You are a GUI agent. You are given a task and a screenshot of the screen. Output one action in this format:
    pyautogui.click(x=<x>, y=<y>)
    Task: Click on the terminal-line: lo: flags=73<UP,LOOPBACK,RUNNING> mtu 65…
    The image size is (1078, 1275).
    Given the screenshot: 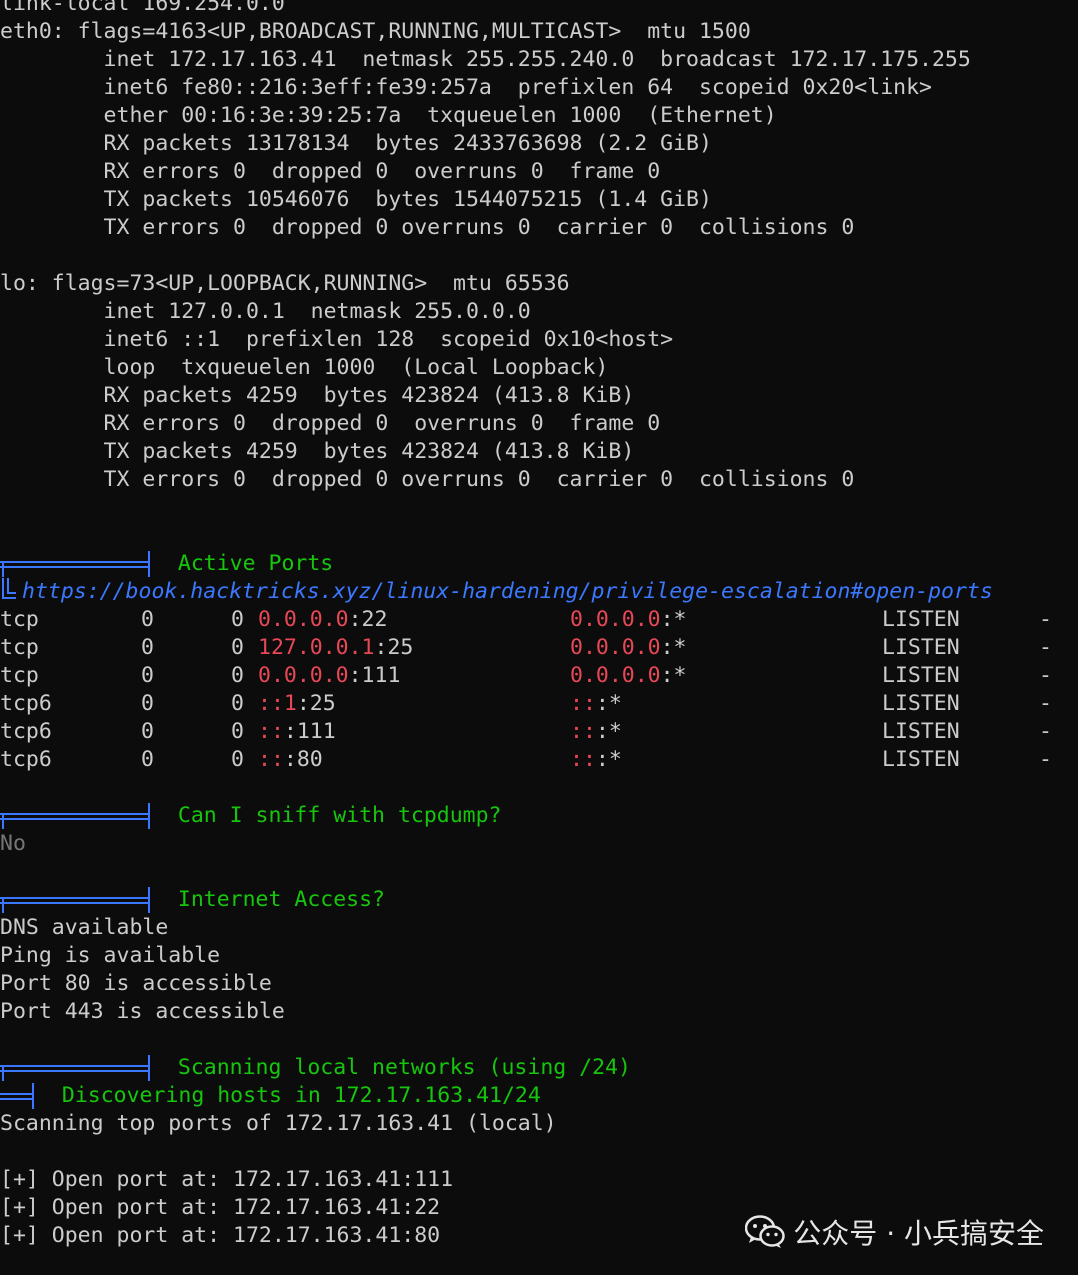 What is the action you would take?
    pyautogui.click(x=285, y=283)
    